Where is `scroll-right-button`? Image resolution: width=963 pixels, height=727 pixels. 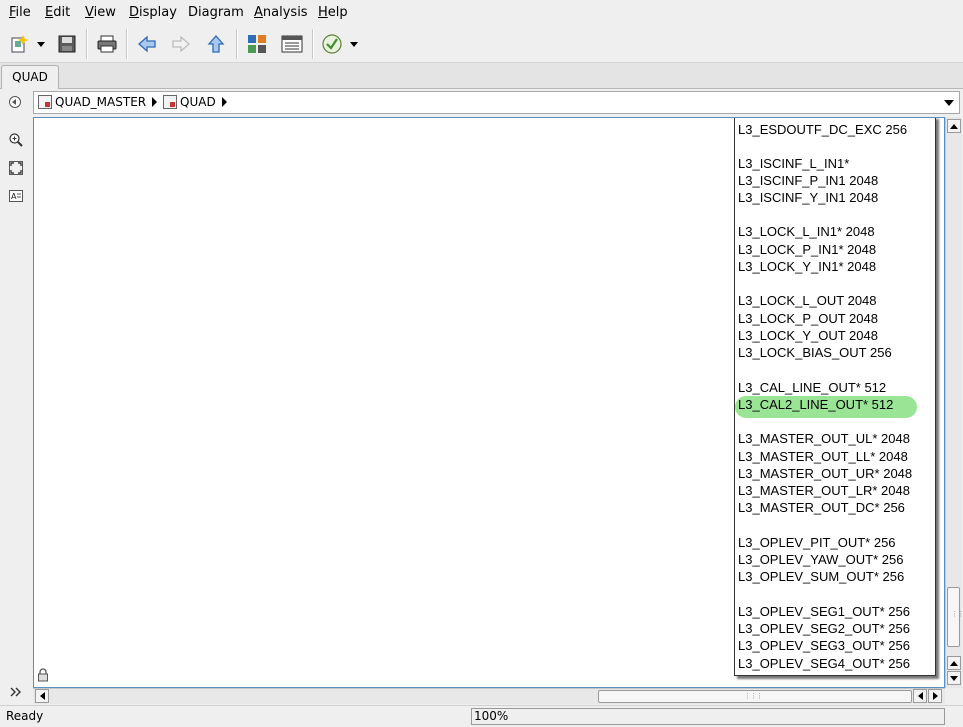
scroll-right-button is located at coordinates (935, 696).